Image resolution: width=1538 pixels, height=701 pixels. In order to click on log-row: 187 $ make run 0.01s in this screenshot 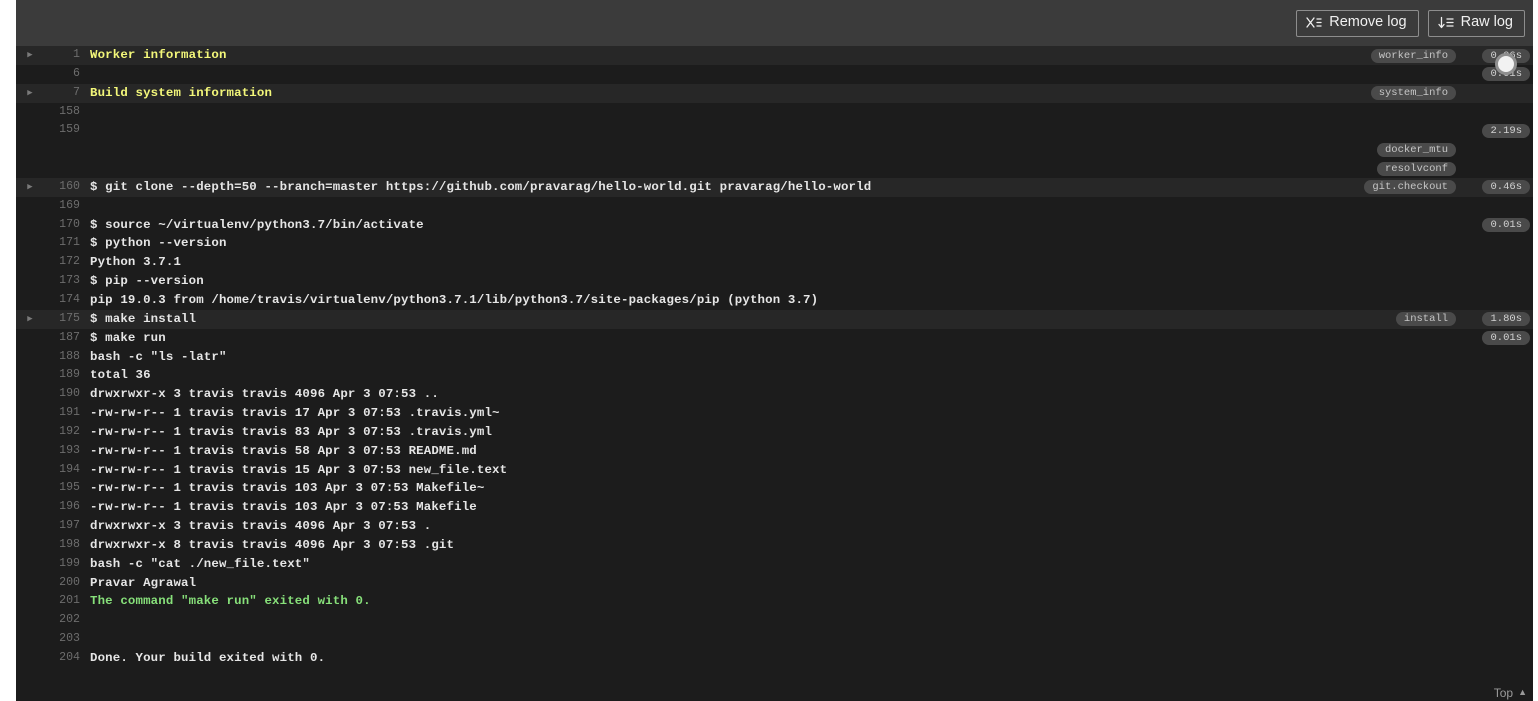, I will do `click(774, 338)`.